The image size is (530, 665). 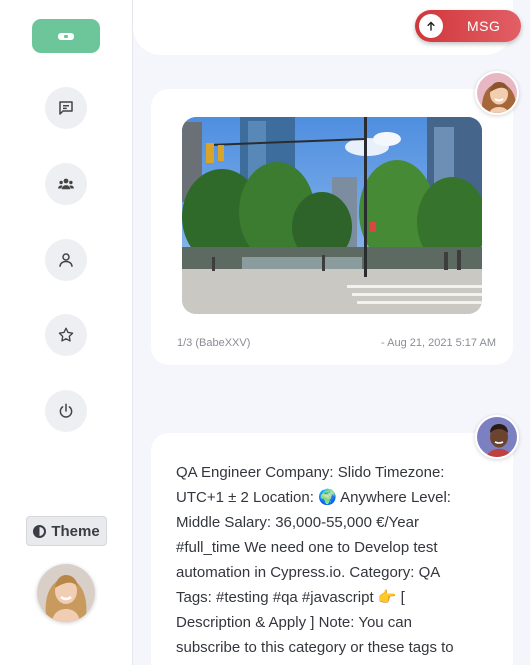 I want to click on home-button, so click(x=66, y=36).